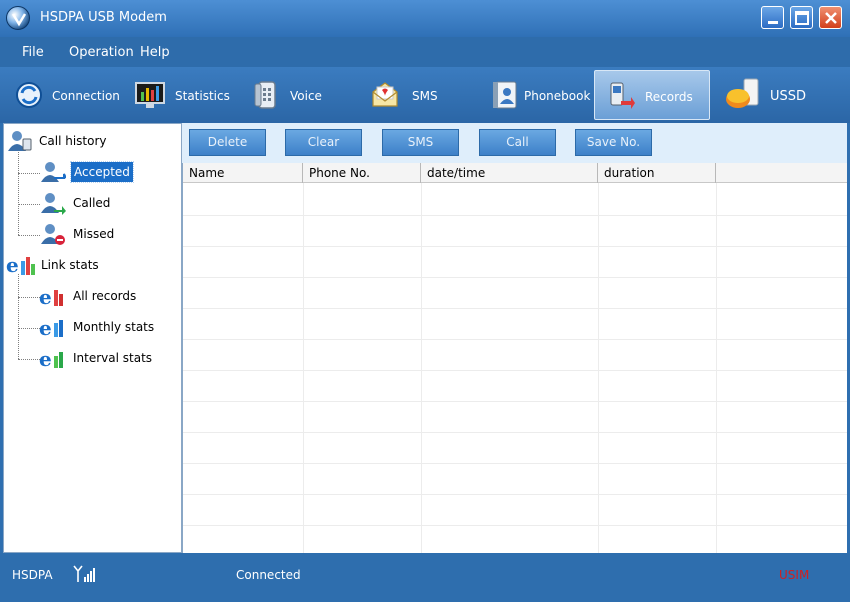  I want to click on interval-stats-icon: e, so click(52, 358).